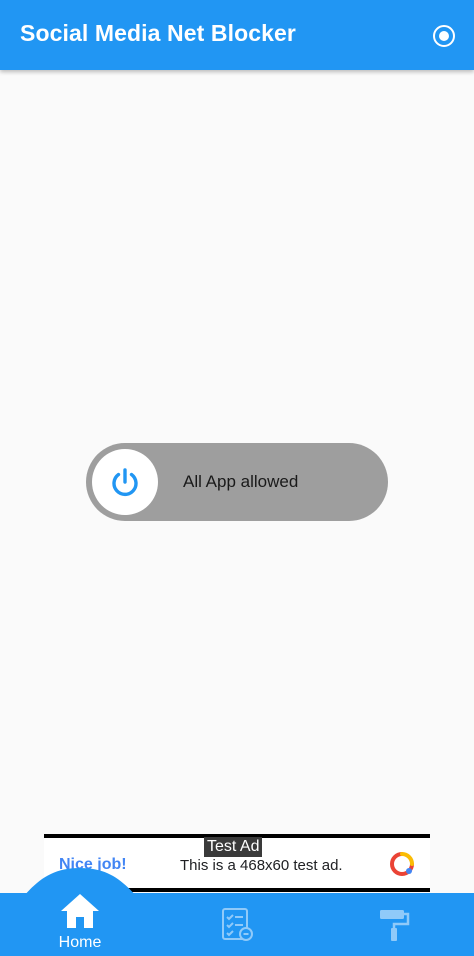 This screenshot has height=956, width=474. What do you see at coordinates (241, 481) in the screenshot?
I see `toggle-label: All App allowed` at bounding box center [241, 481].